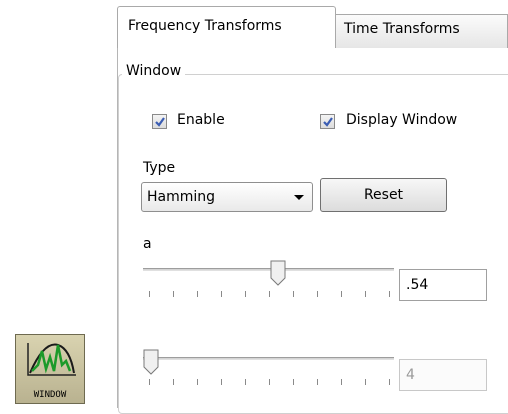 The width and height of the screenshot is (508, 414). I want to click on window-function-plot-icon: WINDOW, so click(50, 369).